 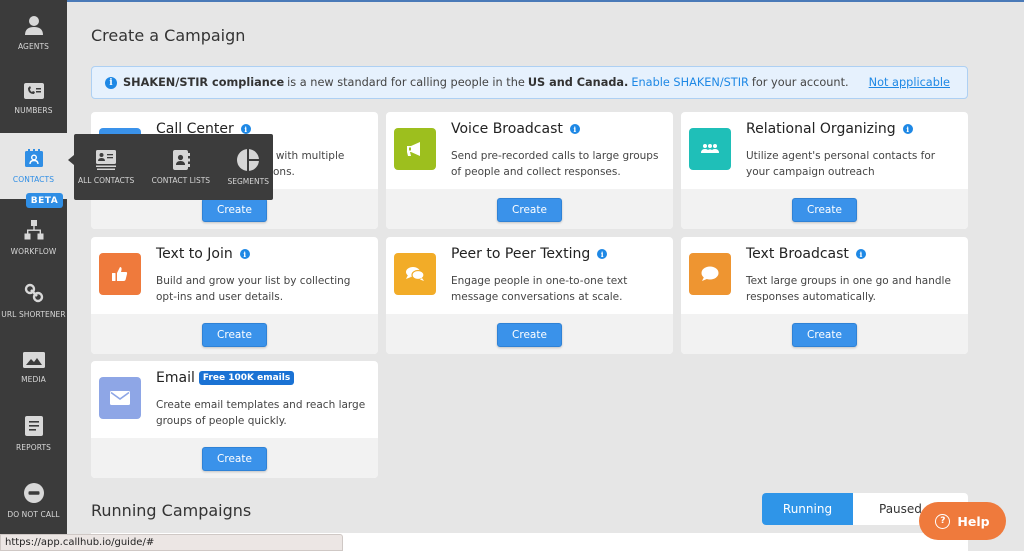 I want to click on contacts-popover: ALL CONTACTS CONTACT LISTS SEGMENTS, so click(x=170, y=167).